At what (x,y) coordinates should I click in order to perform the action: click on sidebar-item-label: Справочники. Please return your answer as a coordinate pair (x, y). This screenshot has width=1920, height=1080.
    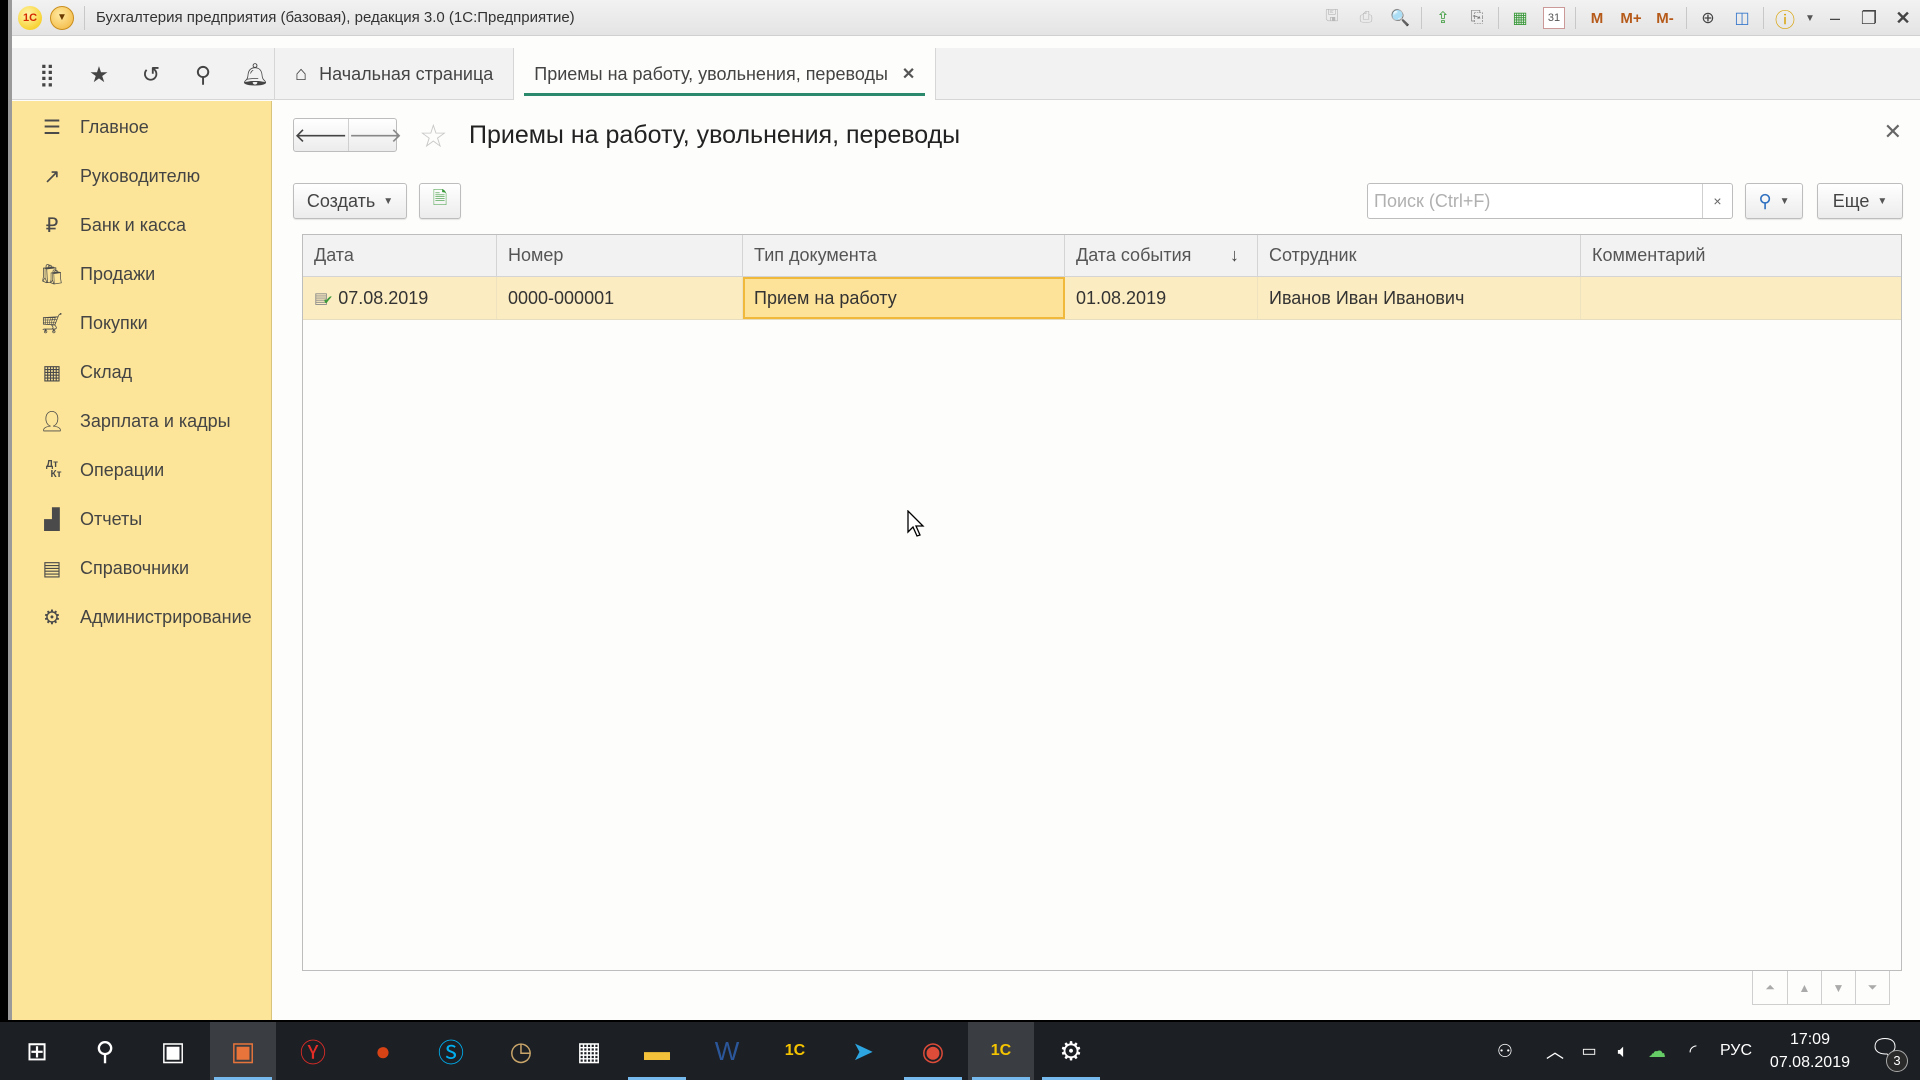
    Looking at the image, I should click on (135, 567).